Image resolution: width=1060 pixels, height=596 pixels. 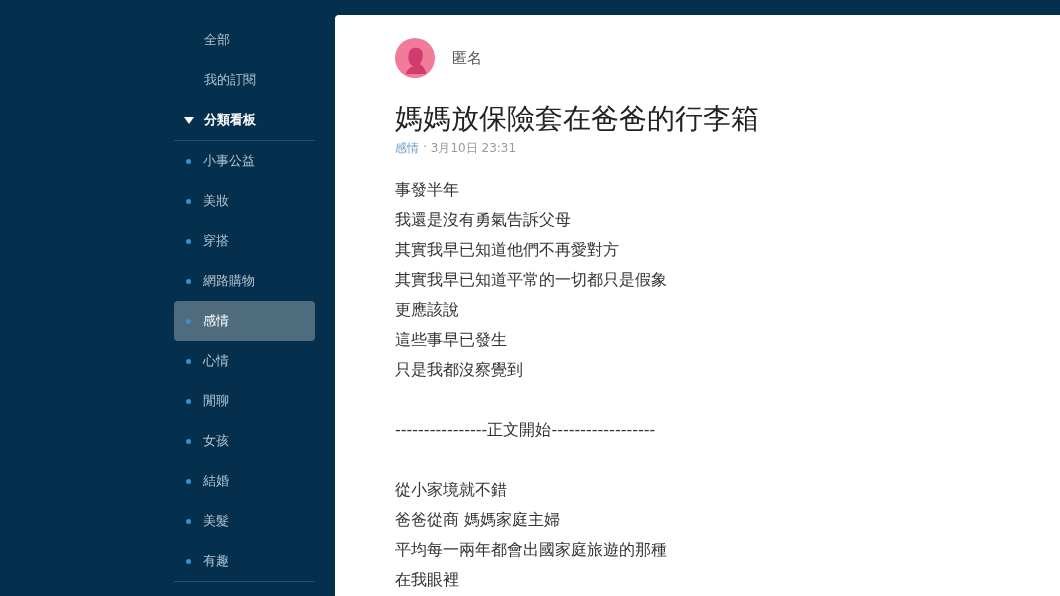 What do you see at coordinates (244, 361) in the screenshot?
I see `board-item: 心情` at bounding box center [244, 361].